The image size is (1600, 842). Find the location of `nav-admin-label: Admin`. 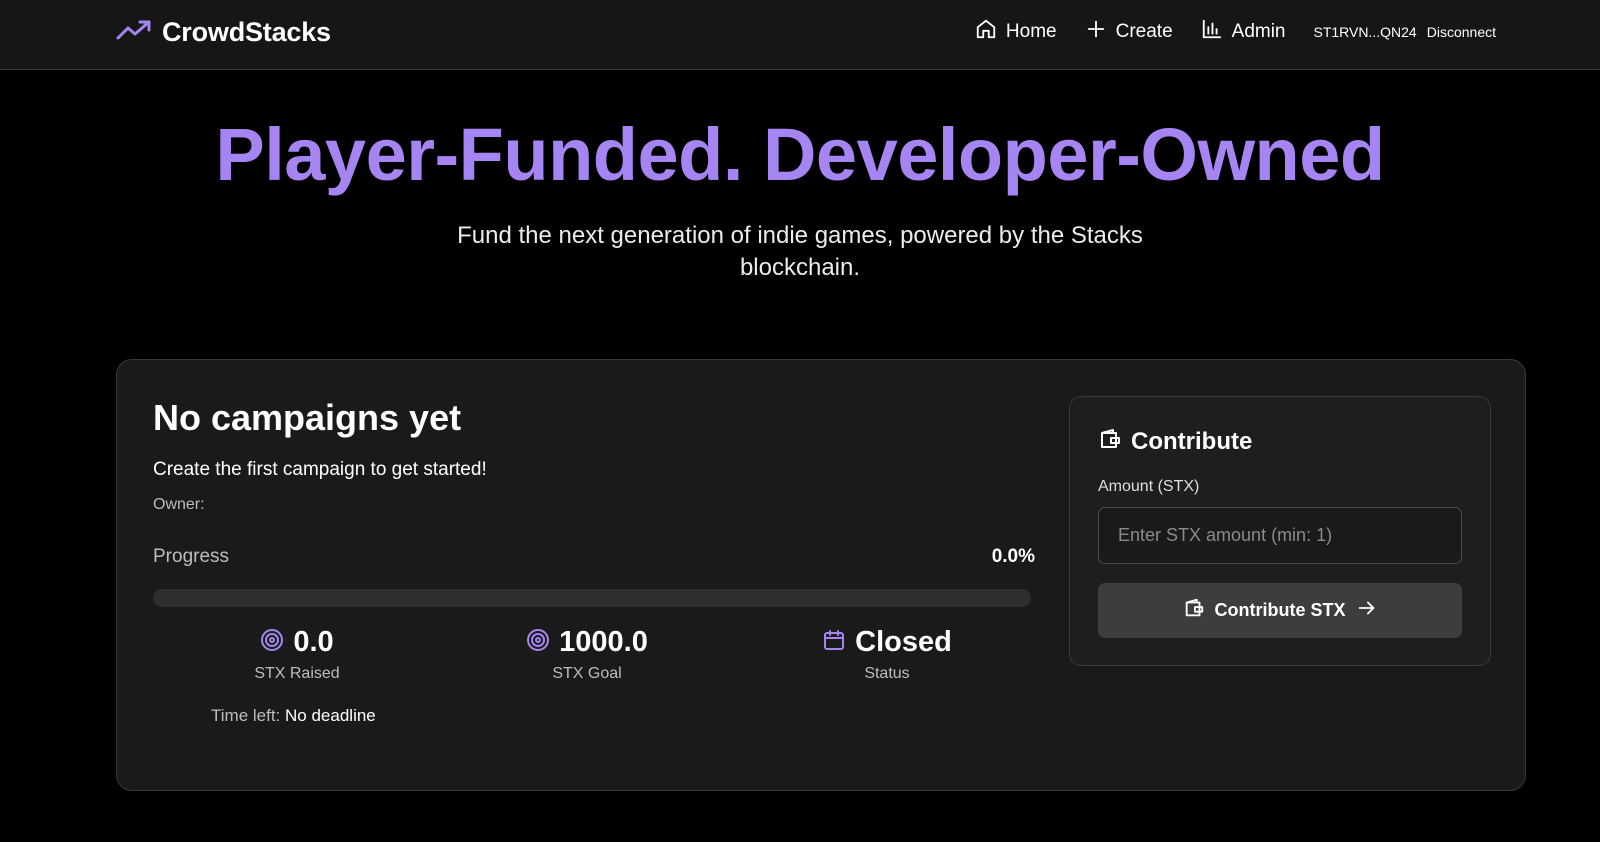

nav-admin-label: Admin is located at coordinates (1258, 31).